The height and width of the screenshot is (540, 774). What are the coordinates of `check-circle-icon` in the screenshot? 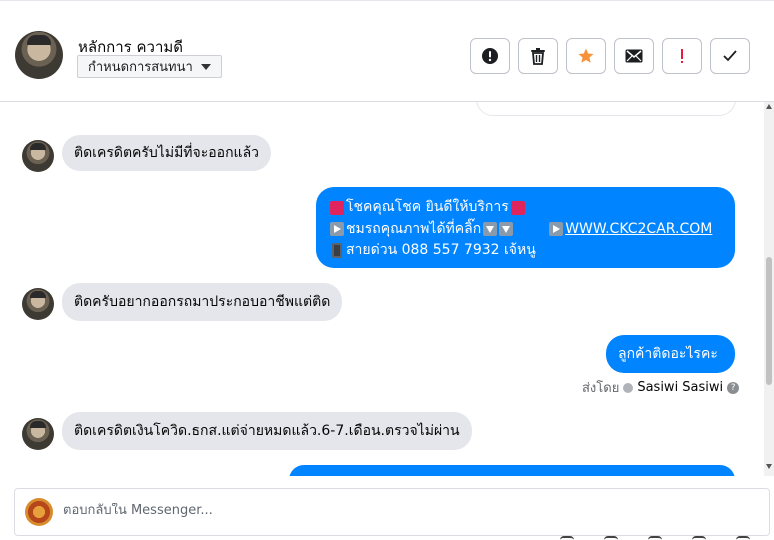 It's located at (628, 387).